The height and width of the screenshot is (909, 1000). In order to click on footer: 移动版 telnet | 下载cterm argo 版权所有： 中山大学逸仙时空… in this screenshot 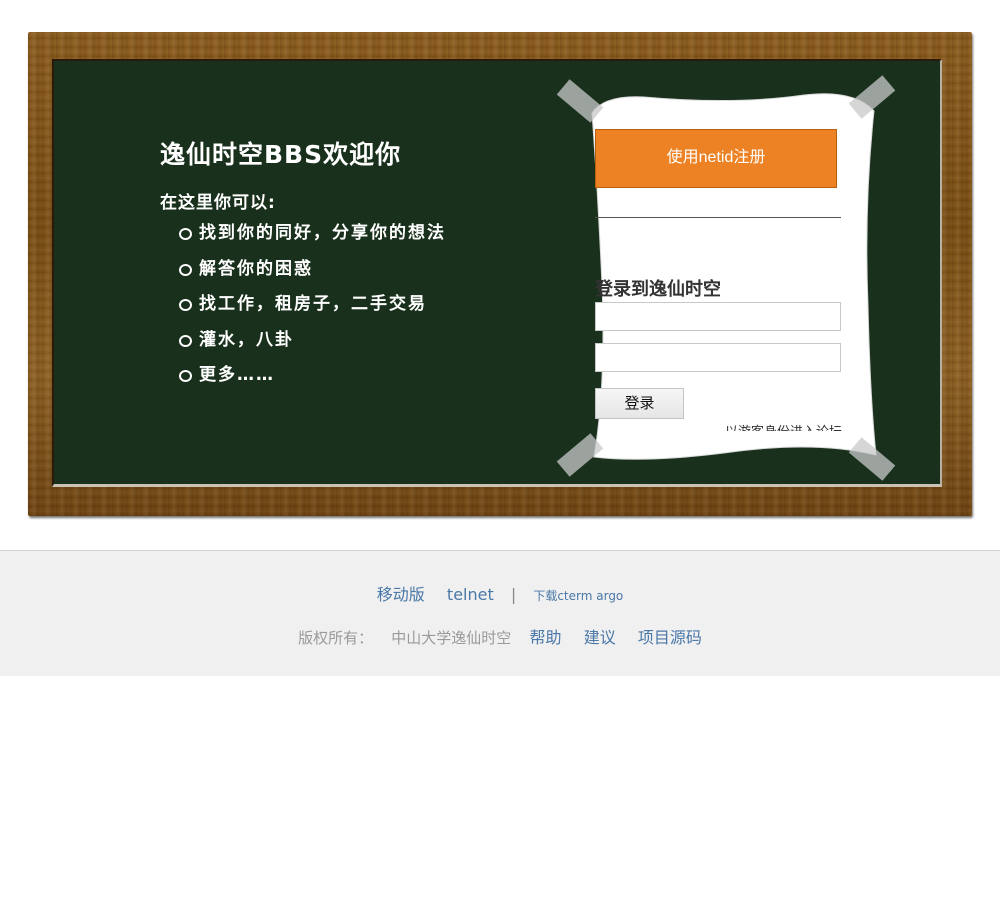, I will do `click(500, 613)`.